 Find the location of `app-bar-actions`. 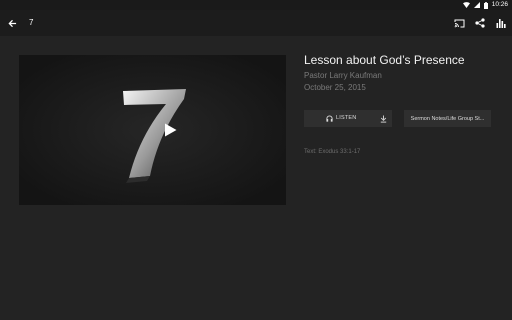

app-bar-actions is located at coordinates (480, 23).